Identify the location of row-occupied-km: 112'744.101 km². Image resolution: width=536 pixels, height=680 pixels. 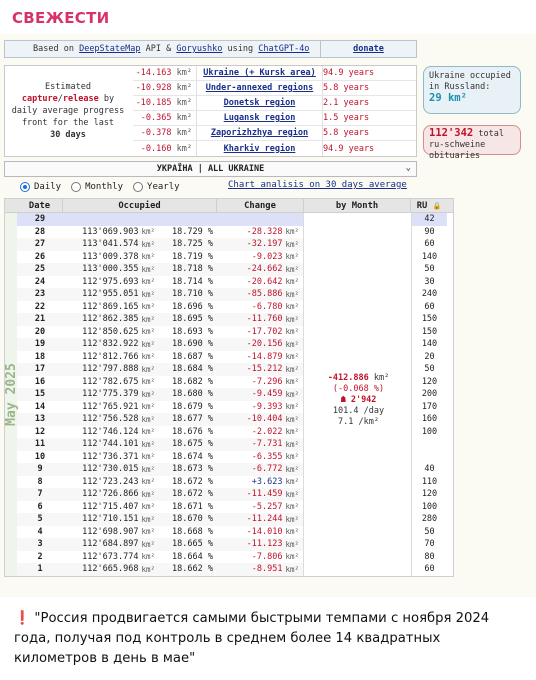
(112, 444).